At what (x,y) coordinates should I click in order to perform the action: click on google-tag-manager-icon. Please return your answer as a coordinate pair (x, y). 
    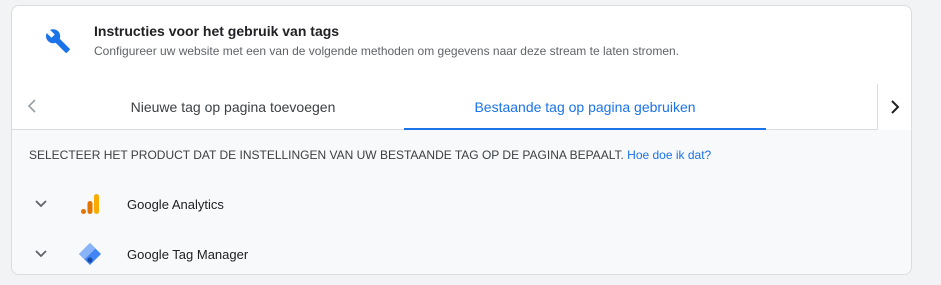
    Looking at the image, I should click on (90, 254).